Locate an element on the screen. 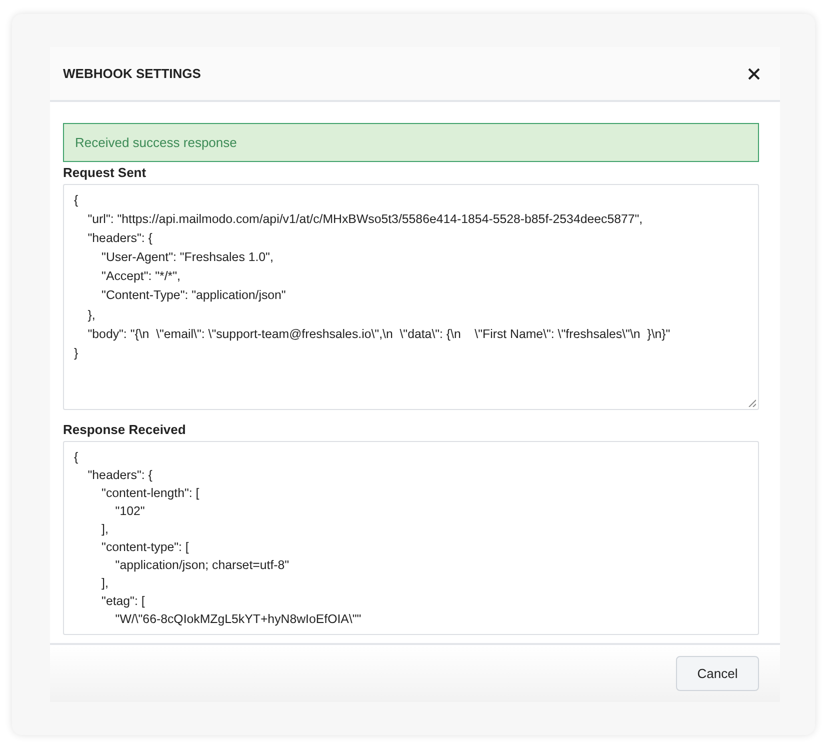  code-line: "url": "https://api.mailmodo.com/api/v1/at/c/MHxBWso5t3/5586e414-1854-5528-b85f-2534deec5877", is located at coordinates (365, 219).